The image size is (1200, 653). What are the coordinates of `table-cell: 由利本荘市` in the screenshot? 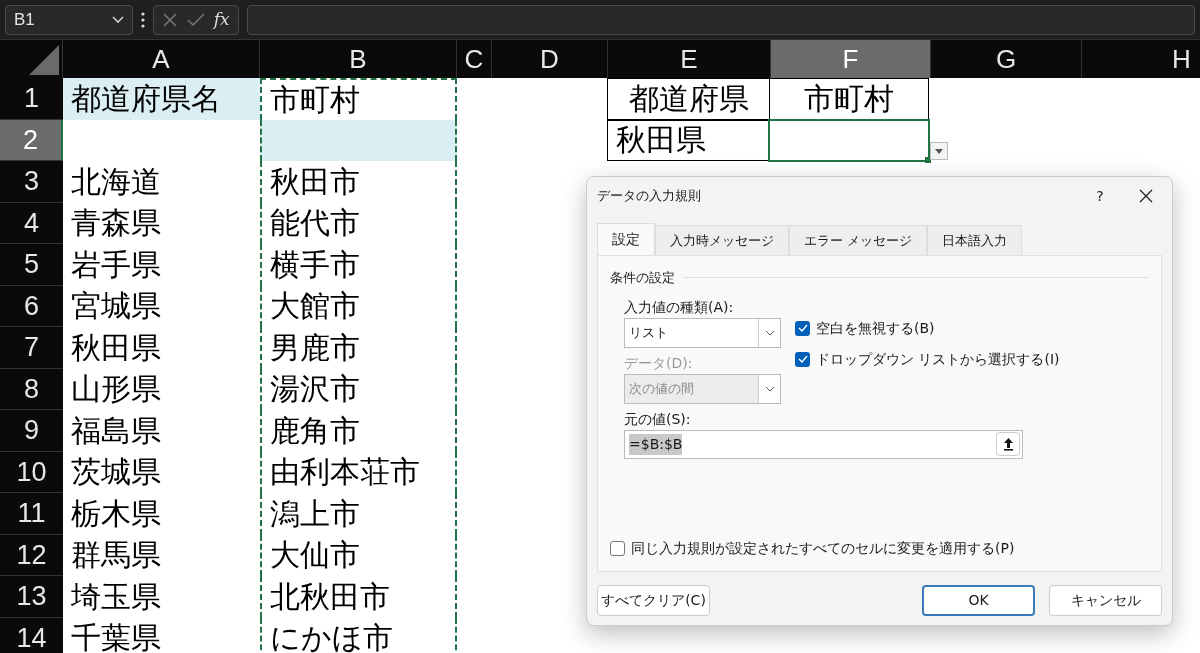 It's located at (358, 472).